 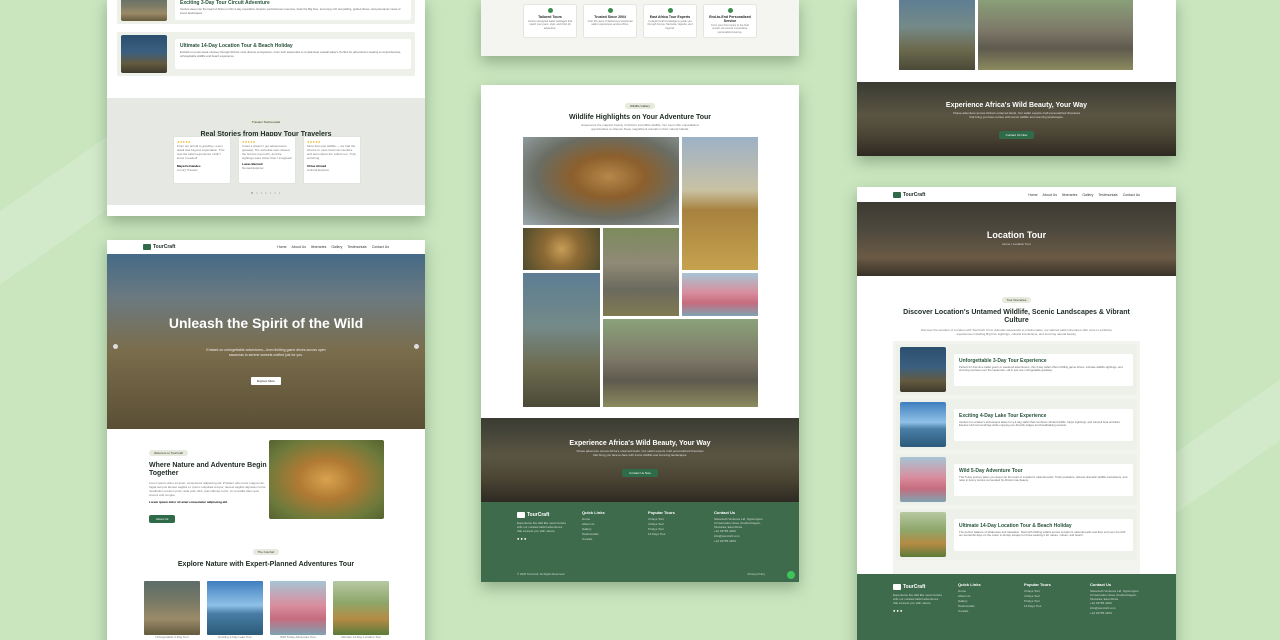 I want to click on leopard-photo, so click(x=561, y=249).